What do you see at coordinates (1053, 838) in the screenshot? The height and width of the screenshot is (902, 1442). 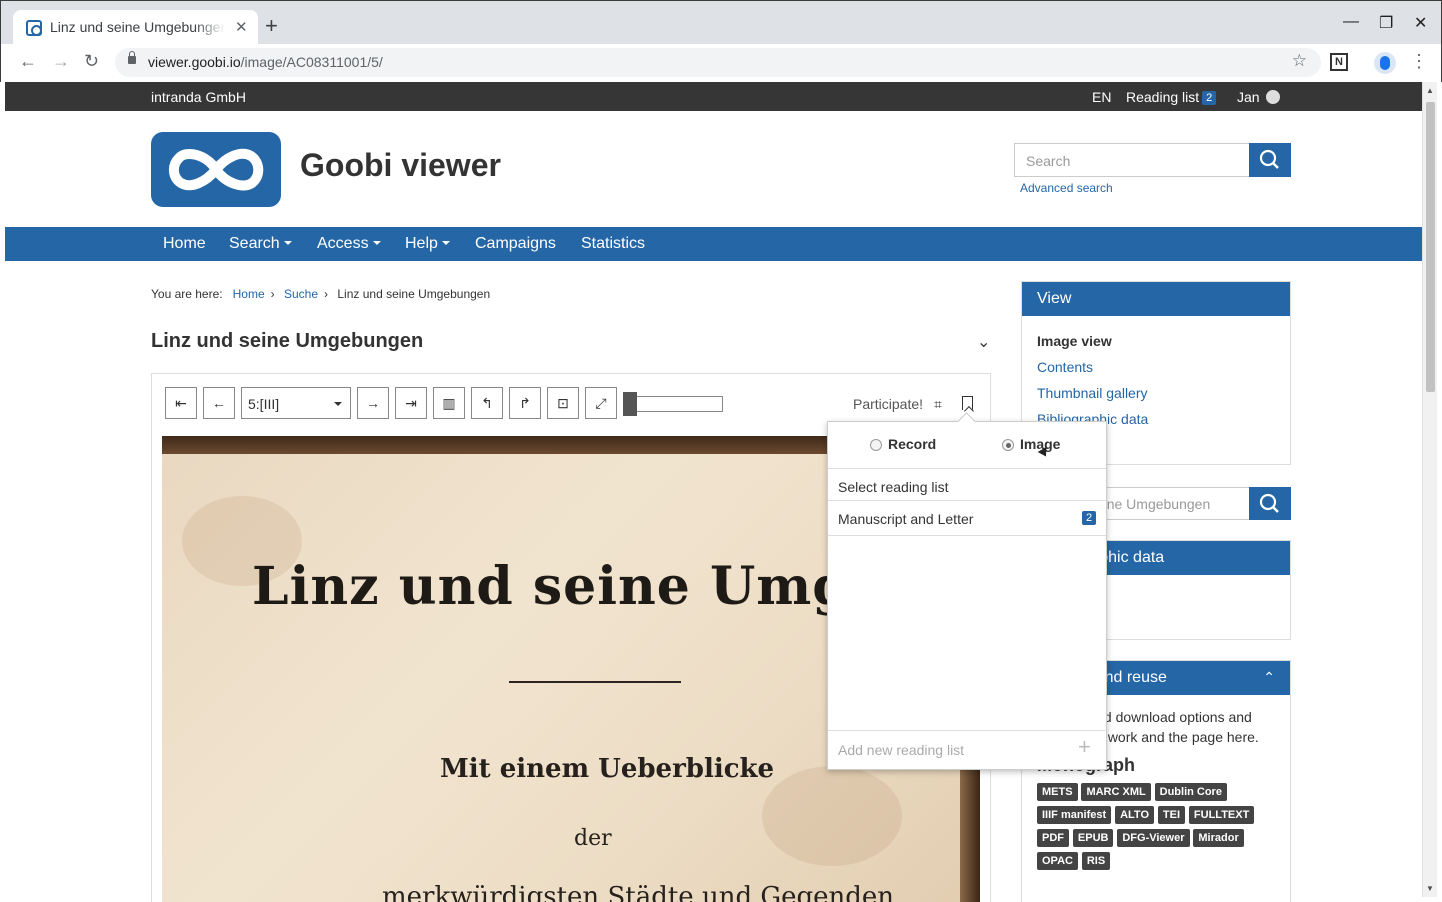 I see `format-pdf: PDF` at bounding box center [1053, 838].